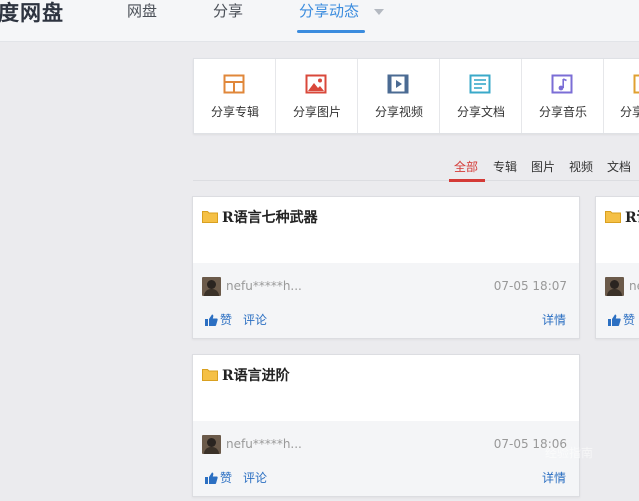 This screenshot has width=639, height=501. Describe the element at coordinates (480, 84) in the screenshot. I see `document-icon` at that location.